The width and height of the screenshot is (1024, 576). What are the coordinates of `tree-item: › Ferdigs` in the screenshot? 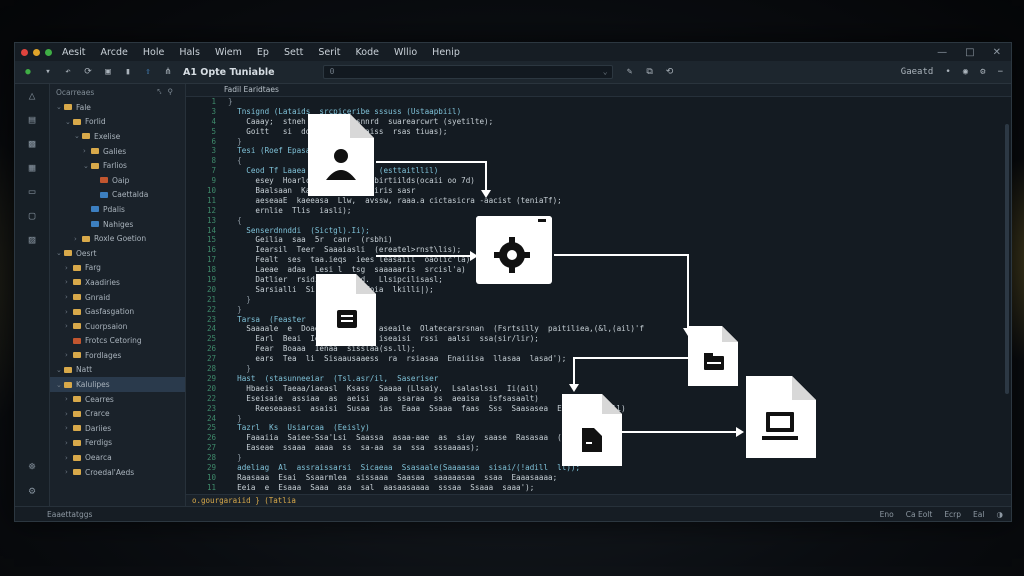 It's located at (117, 443).